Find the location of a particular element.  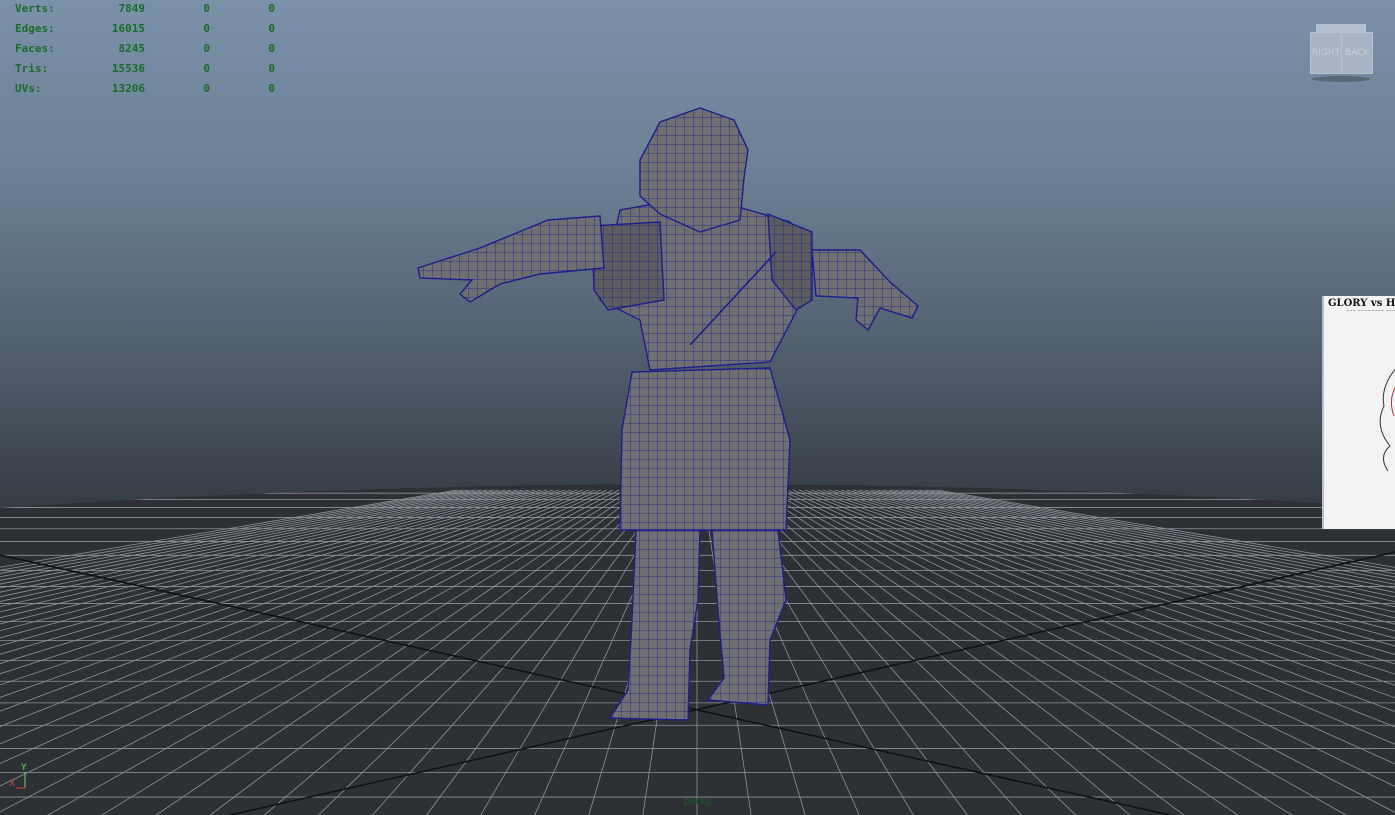

image-plane-reference: GLORY vs HUN ~~~ ~~~~~~~~ ~~~ is located at coordinates (1358, 412).